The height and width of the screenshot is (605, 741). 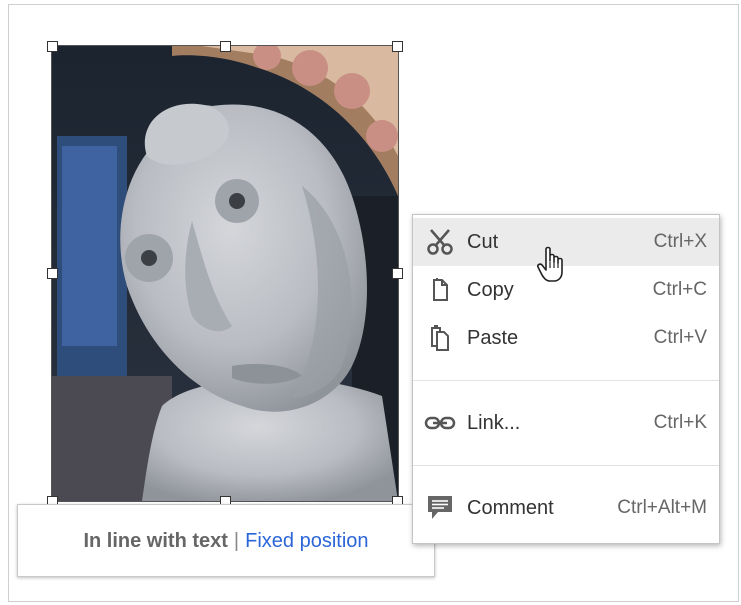 What do you see at coordinates (680, 337) in the screenshot?
I see `menu-item-shortcut: Ctrl+V` at bounding box center [680, 337].